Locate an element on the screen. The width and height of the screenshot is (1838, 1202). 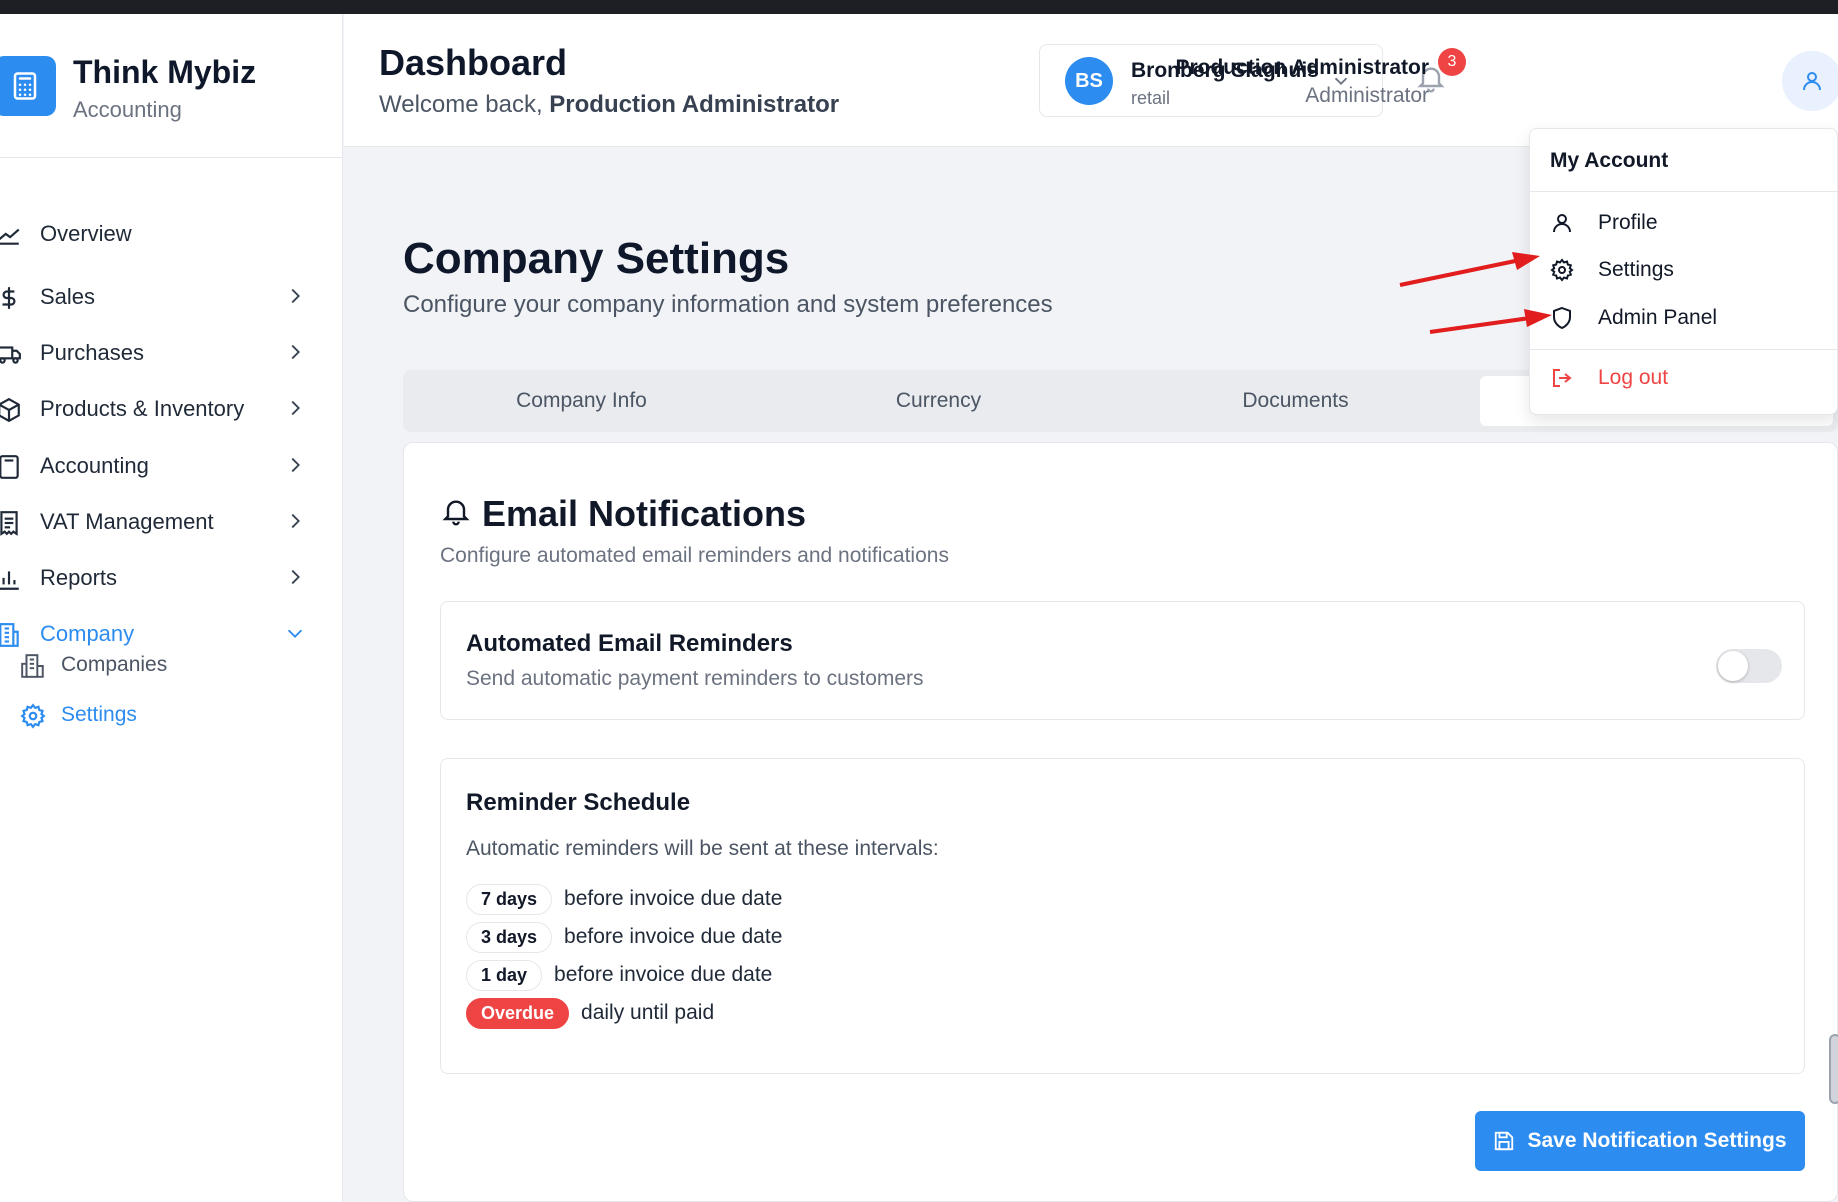
dollar-icon is located at coordinates (9, 298).